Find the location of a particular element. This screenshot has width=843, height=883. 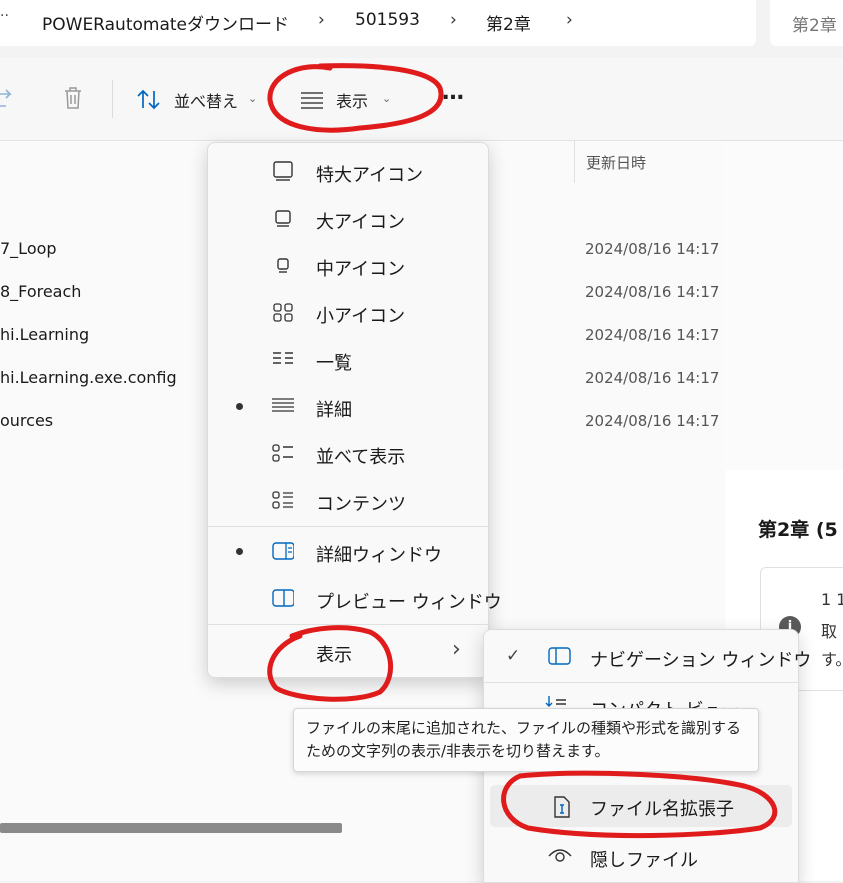

content-icon is located at coordinates (282, 500).